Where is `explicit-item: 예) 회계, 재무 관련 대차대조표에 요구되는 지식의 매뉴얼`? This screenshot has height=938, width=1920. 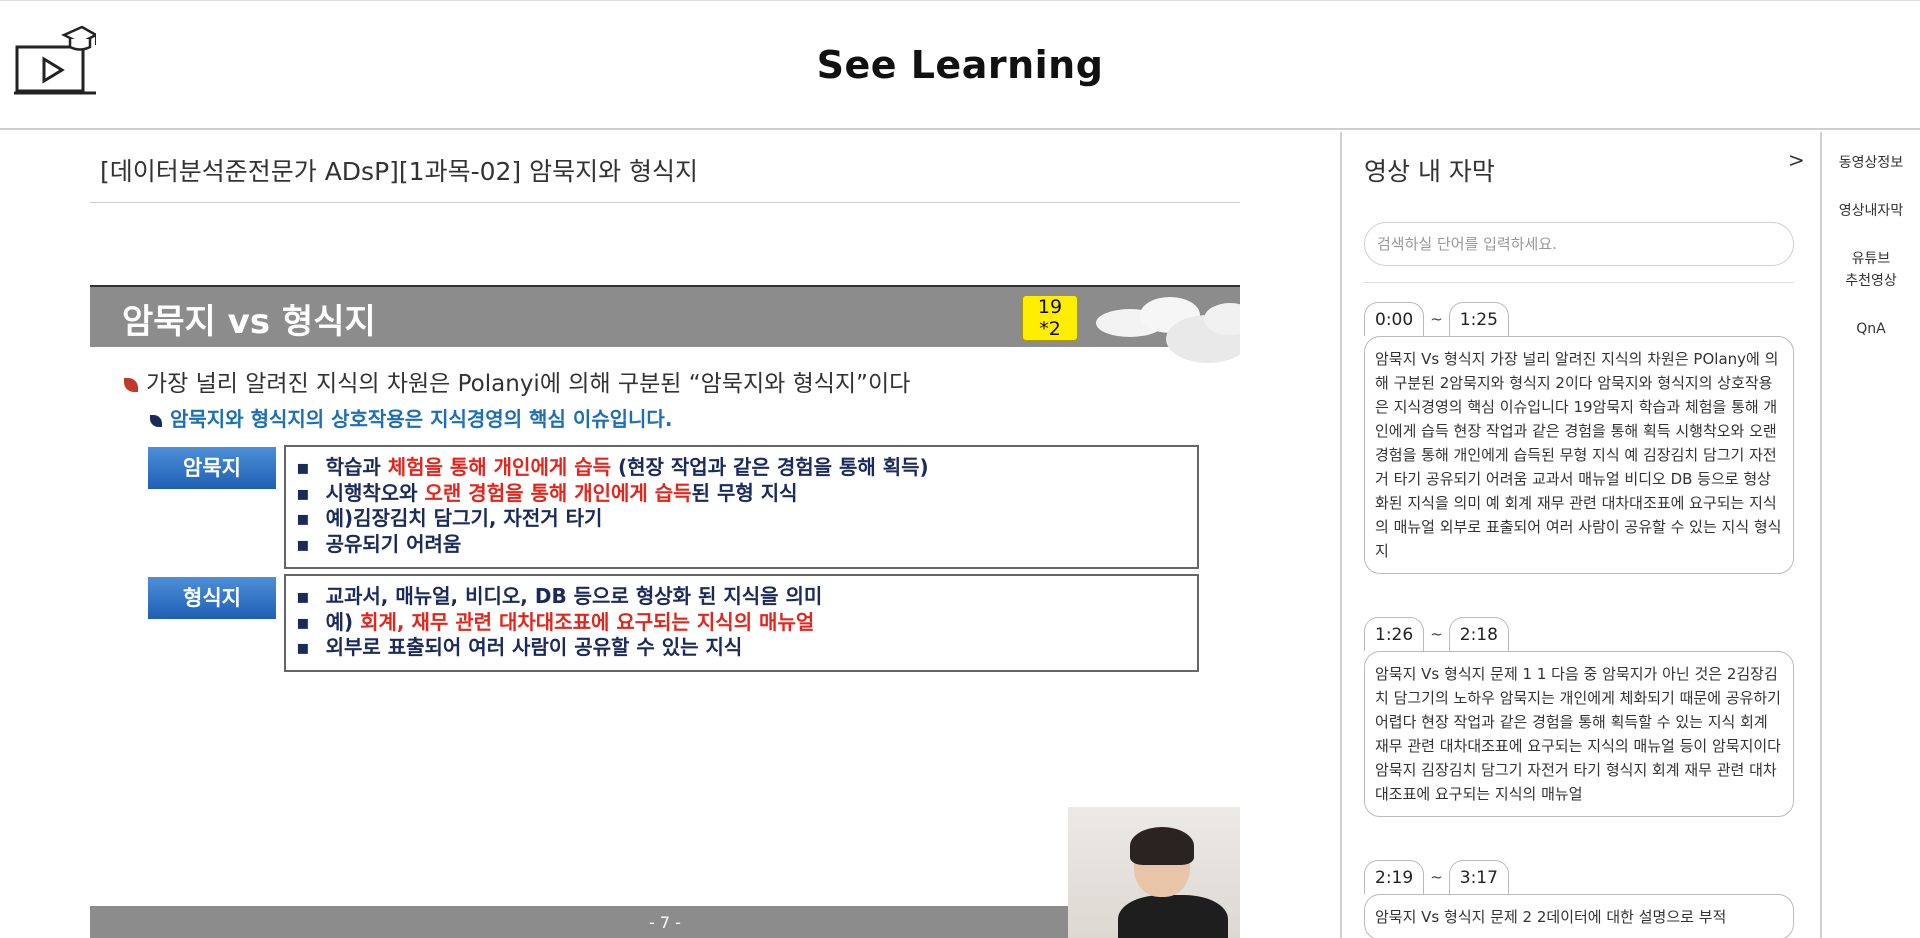
explicit-item: 예) 회계, 재무 관련 대차대조표에 요구되는 지식의 매뉴얼 is located at coordinates (746, 623).